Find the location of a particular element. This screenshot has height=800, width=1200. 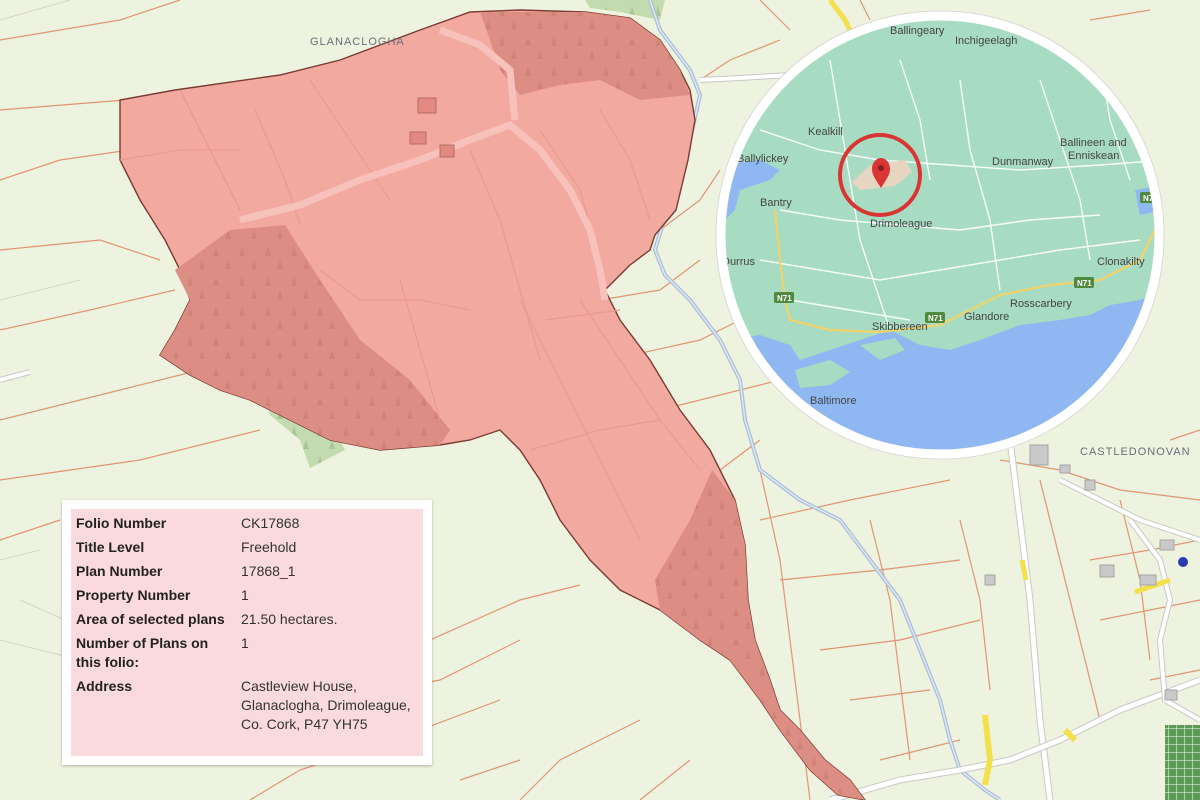

church-icon is located at coordinates (1183, 562).